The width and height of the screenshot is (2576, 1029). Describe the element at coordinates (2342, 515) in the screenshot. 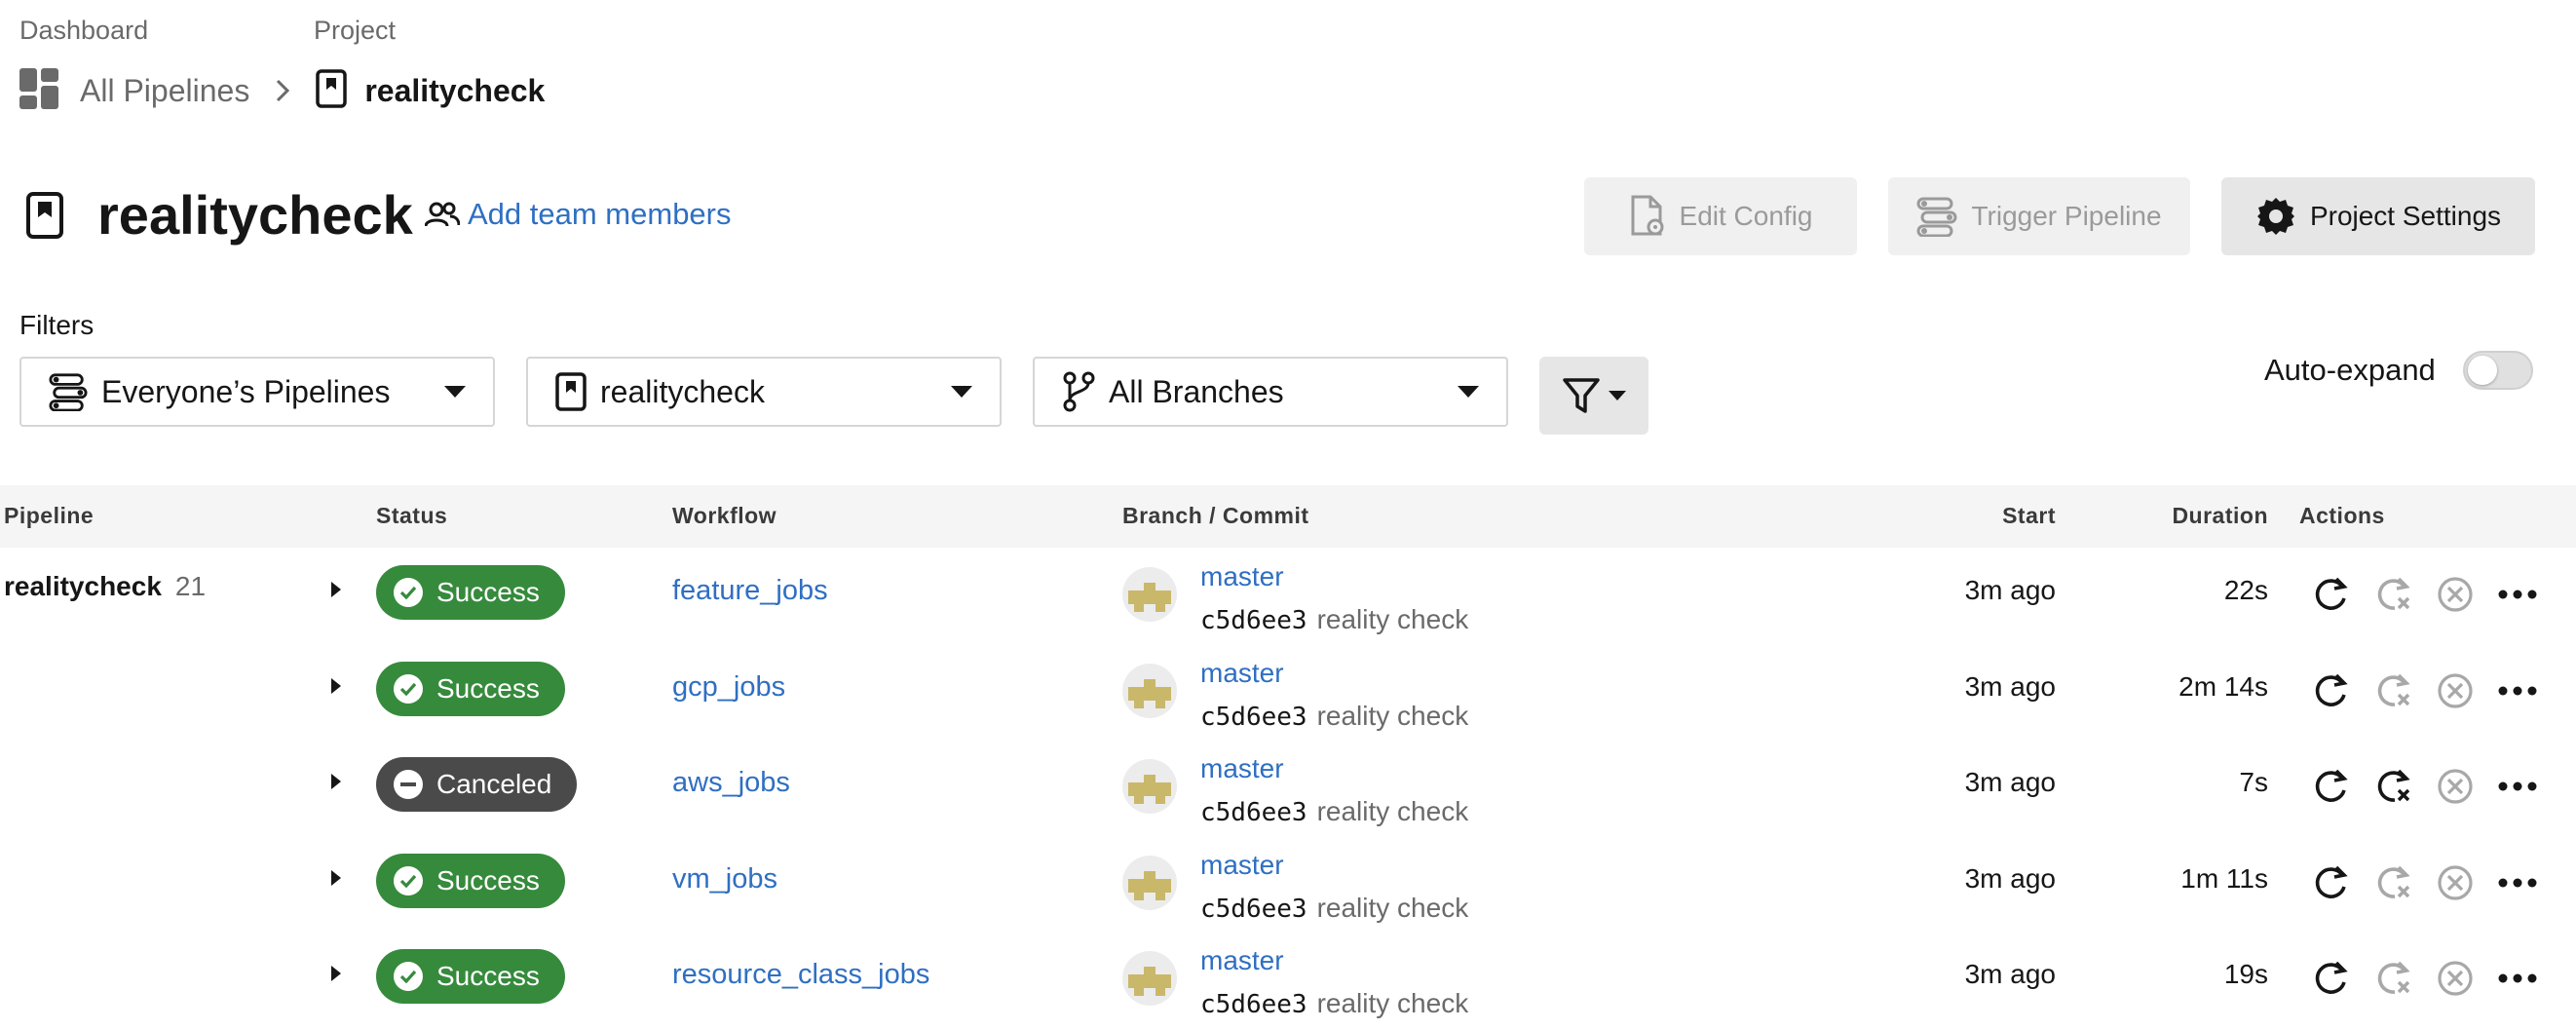

I see `col-actions: Actions` at that location.